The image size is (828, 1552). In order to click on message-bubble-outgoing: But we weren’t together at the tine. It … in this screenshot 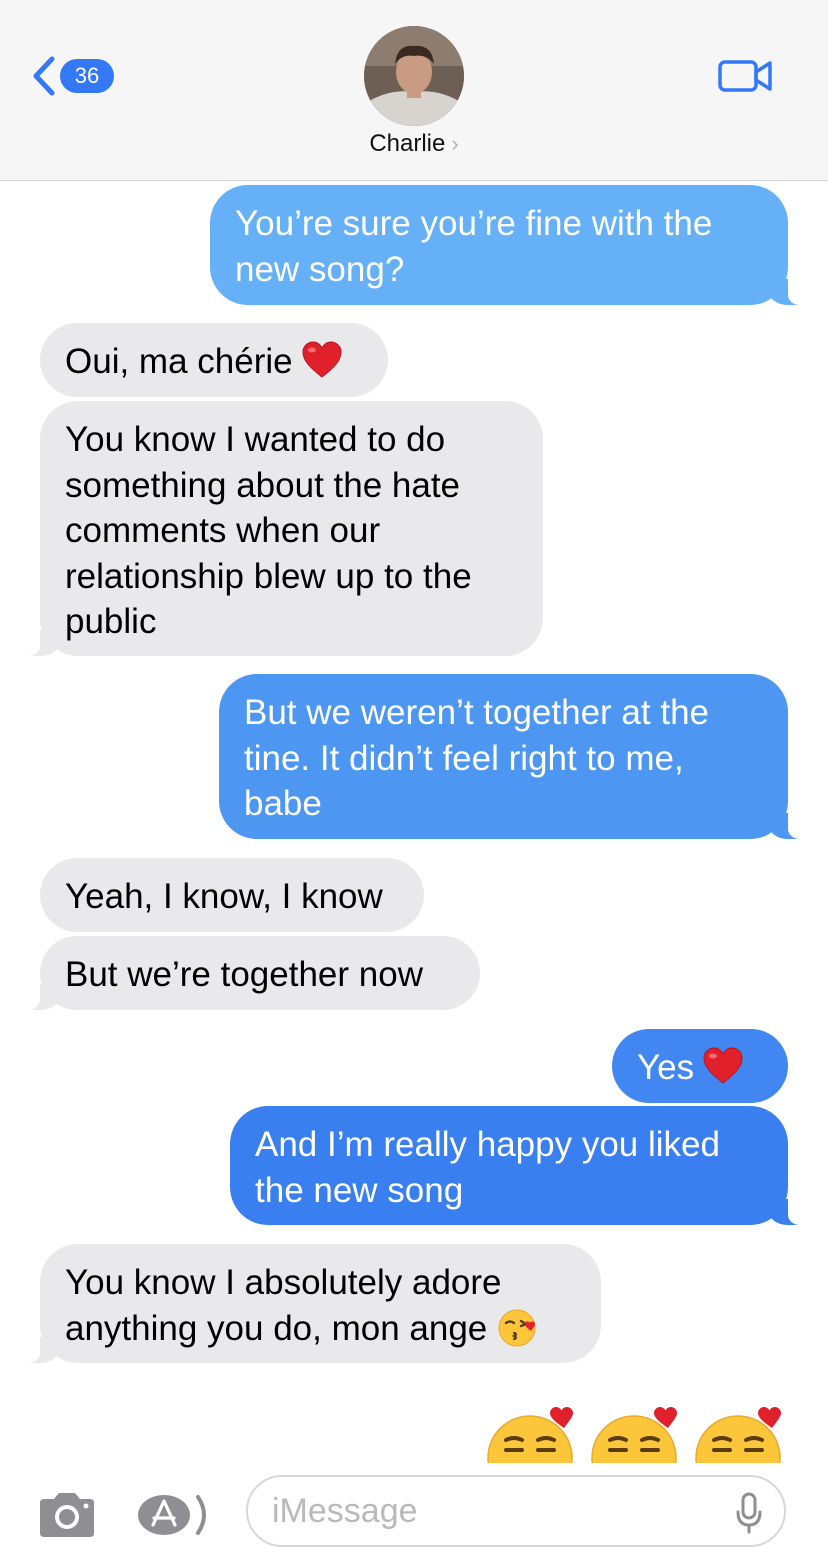, I will do `click(514, 756)`.